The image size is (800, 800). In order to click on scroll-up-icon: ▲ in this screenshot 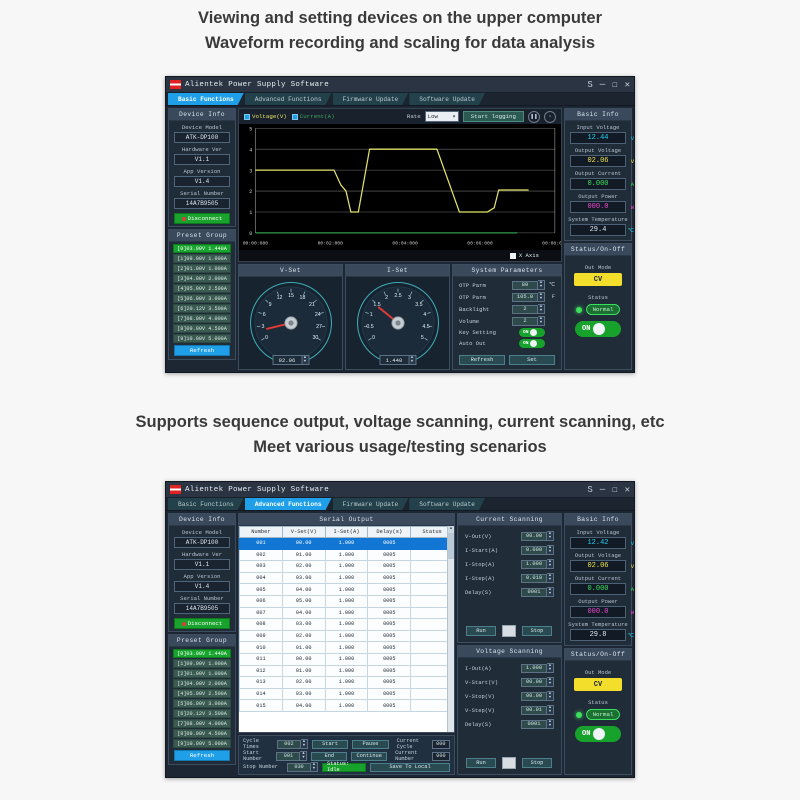, I will do `click(451, 529)`.